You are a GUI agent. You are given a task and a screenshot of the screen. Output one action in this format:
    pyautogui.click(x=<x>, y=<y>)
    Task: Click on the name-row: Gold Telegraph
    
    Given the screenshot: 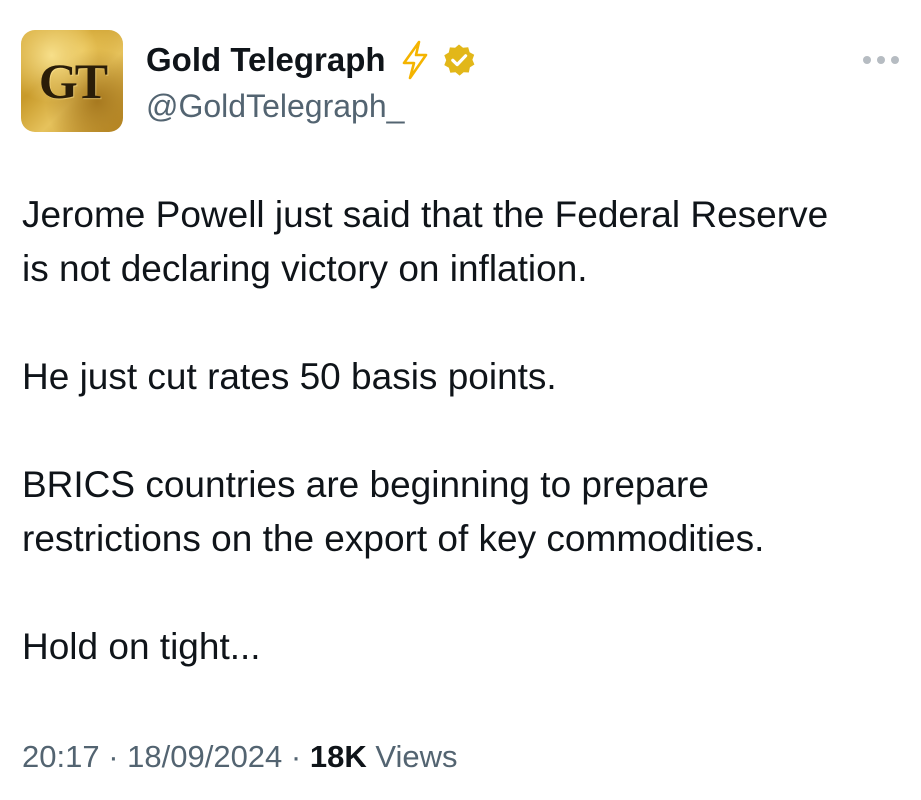 What is the action you would take?
    pyautogui.click(x=311, y=60)
    